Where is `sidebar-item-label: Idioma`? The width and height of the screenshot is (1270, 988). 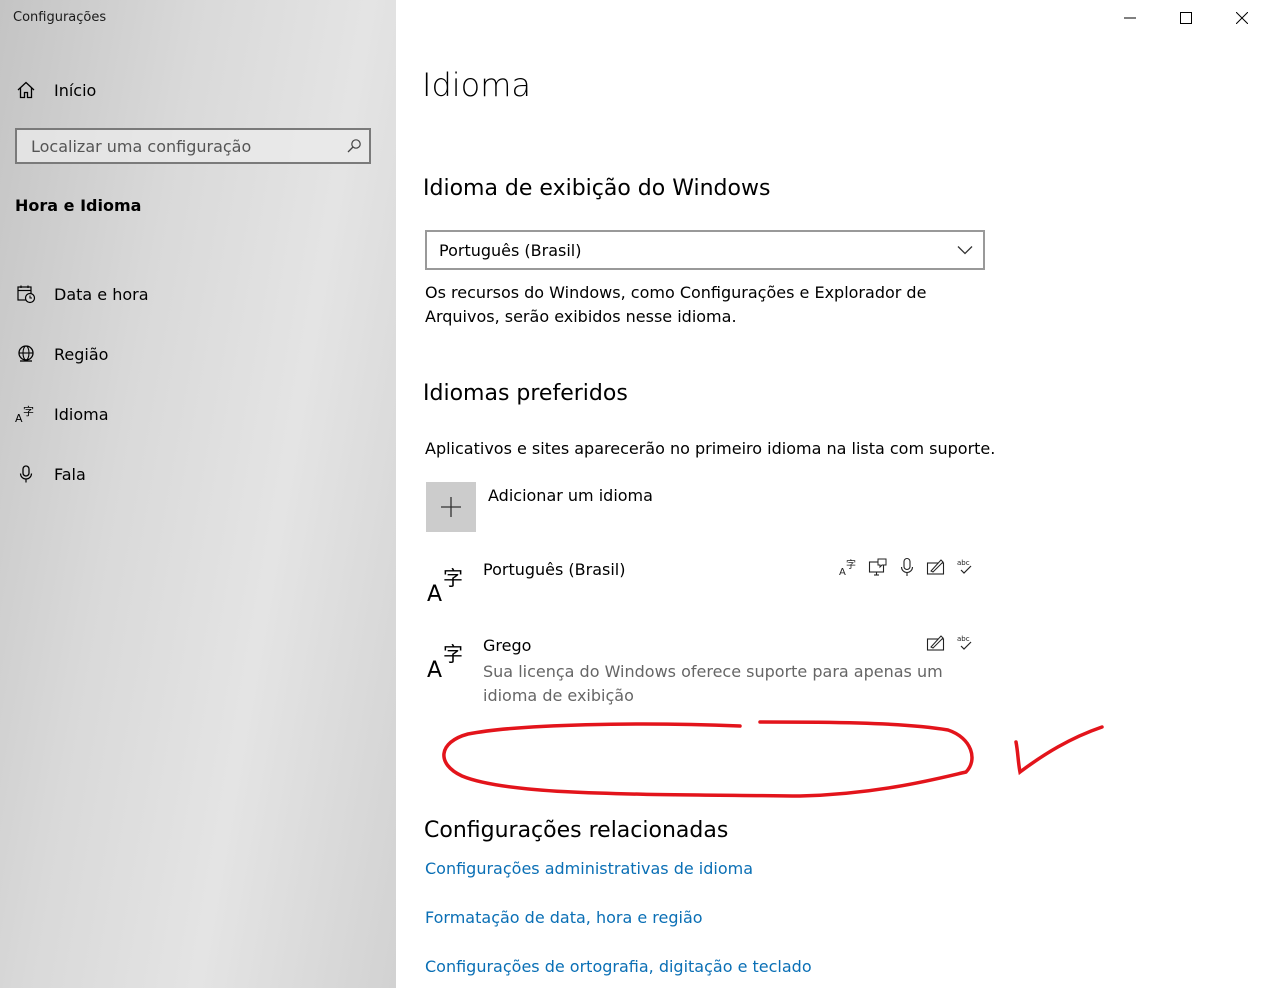
sidebar-item-label: Idioma is located at coordinates (81, 414).